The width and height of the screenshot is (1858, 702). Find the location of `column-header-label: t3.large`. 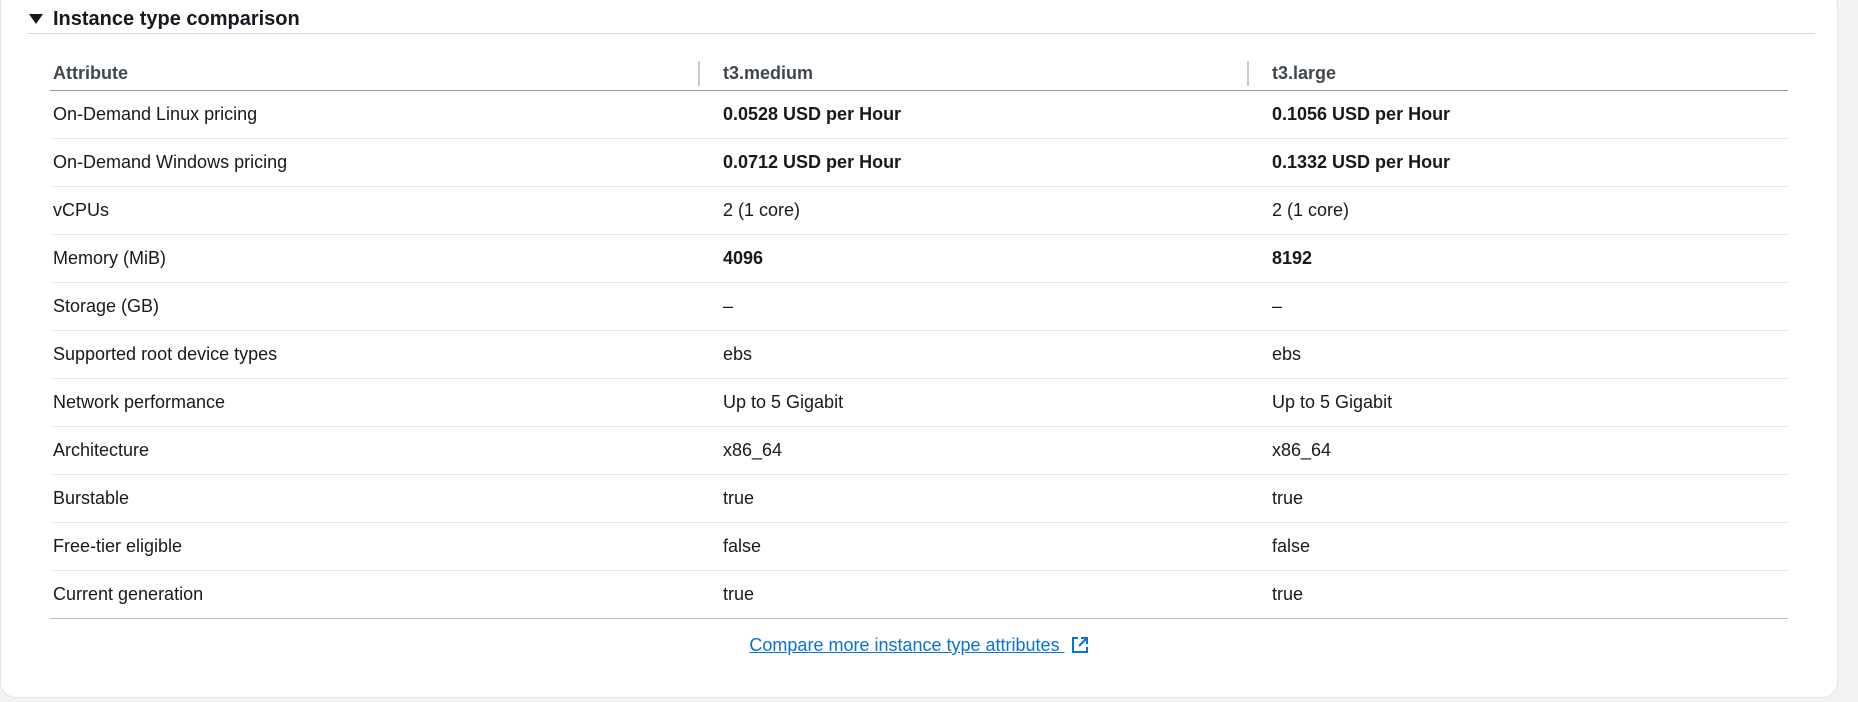

column-header-label: t3.large is located at coordinates (1304, 73).